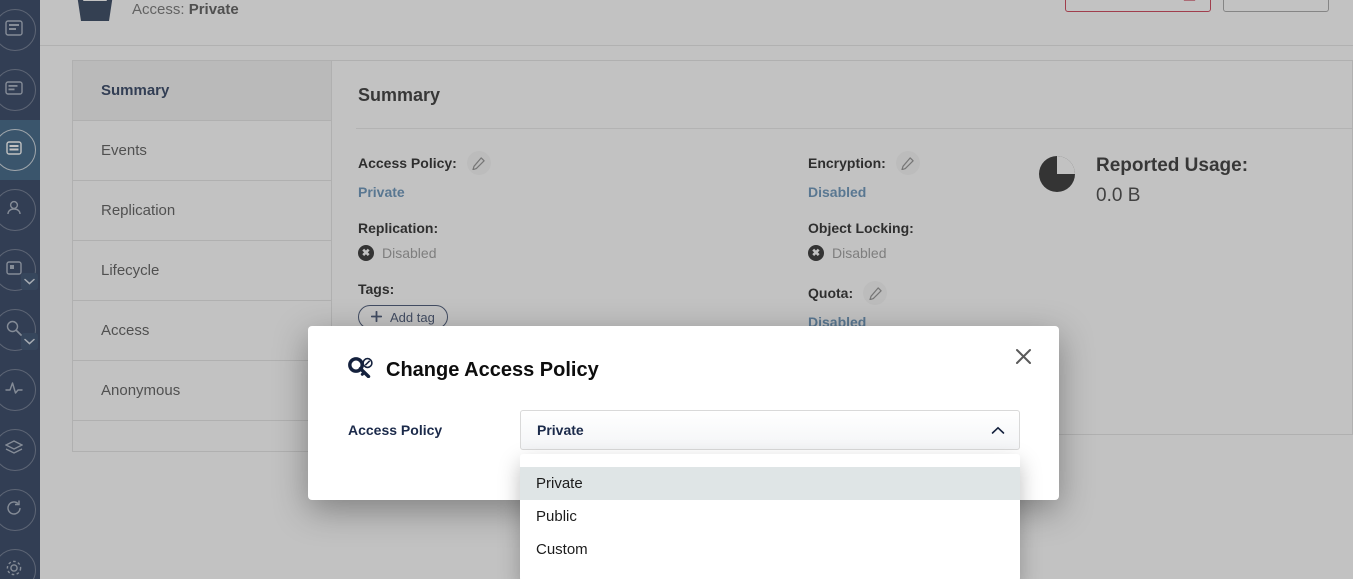 Image resolution: width=1353 pixels, height=579 pixels. I want to click on access-policy-select-wrap: Private Private Public Custom, so click(770, 494).